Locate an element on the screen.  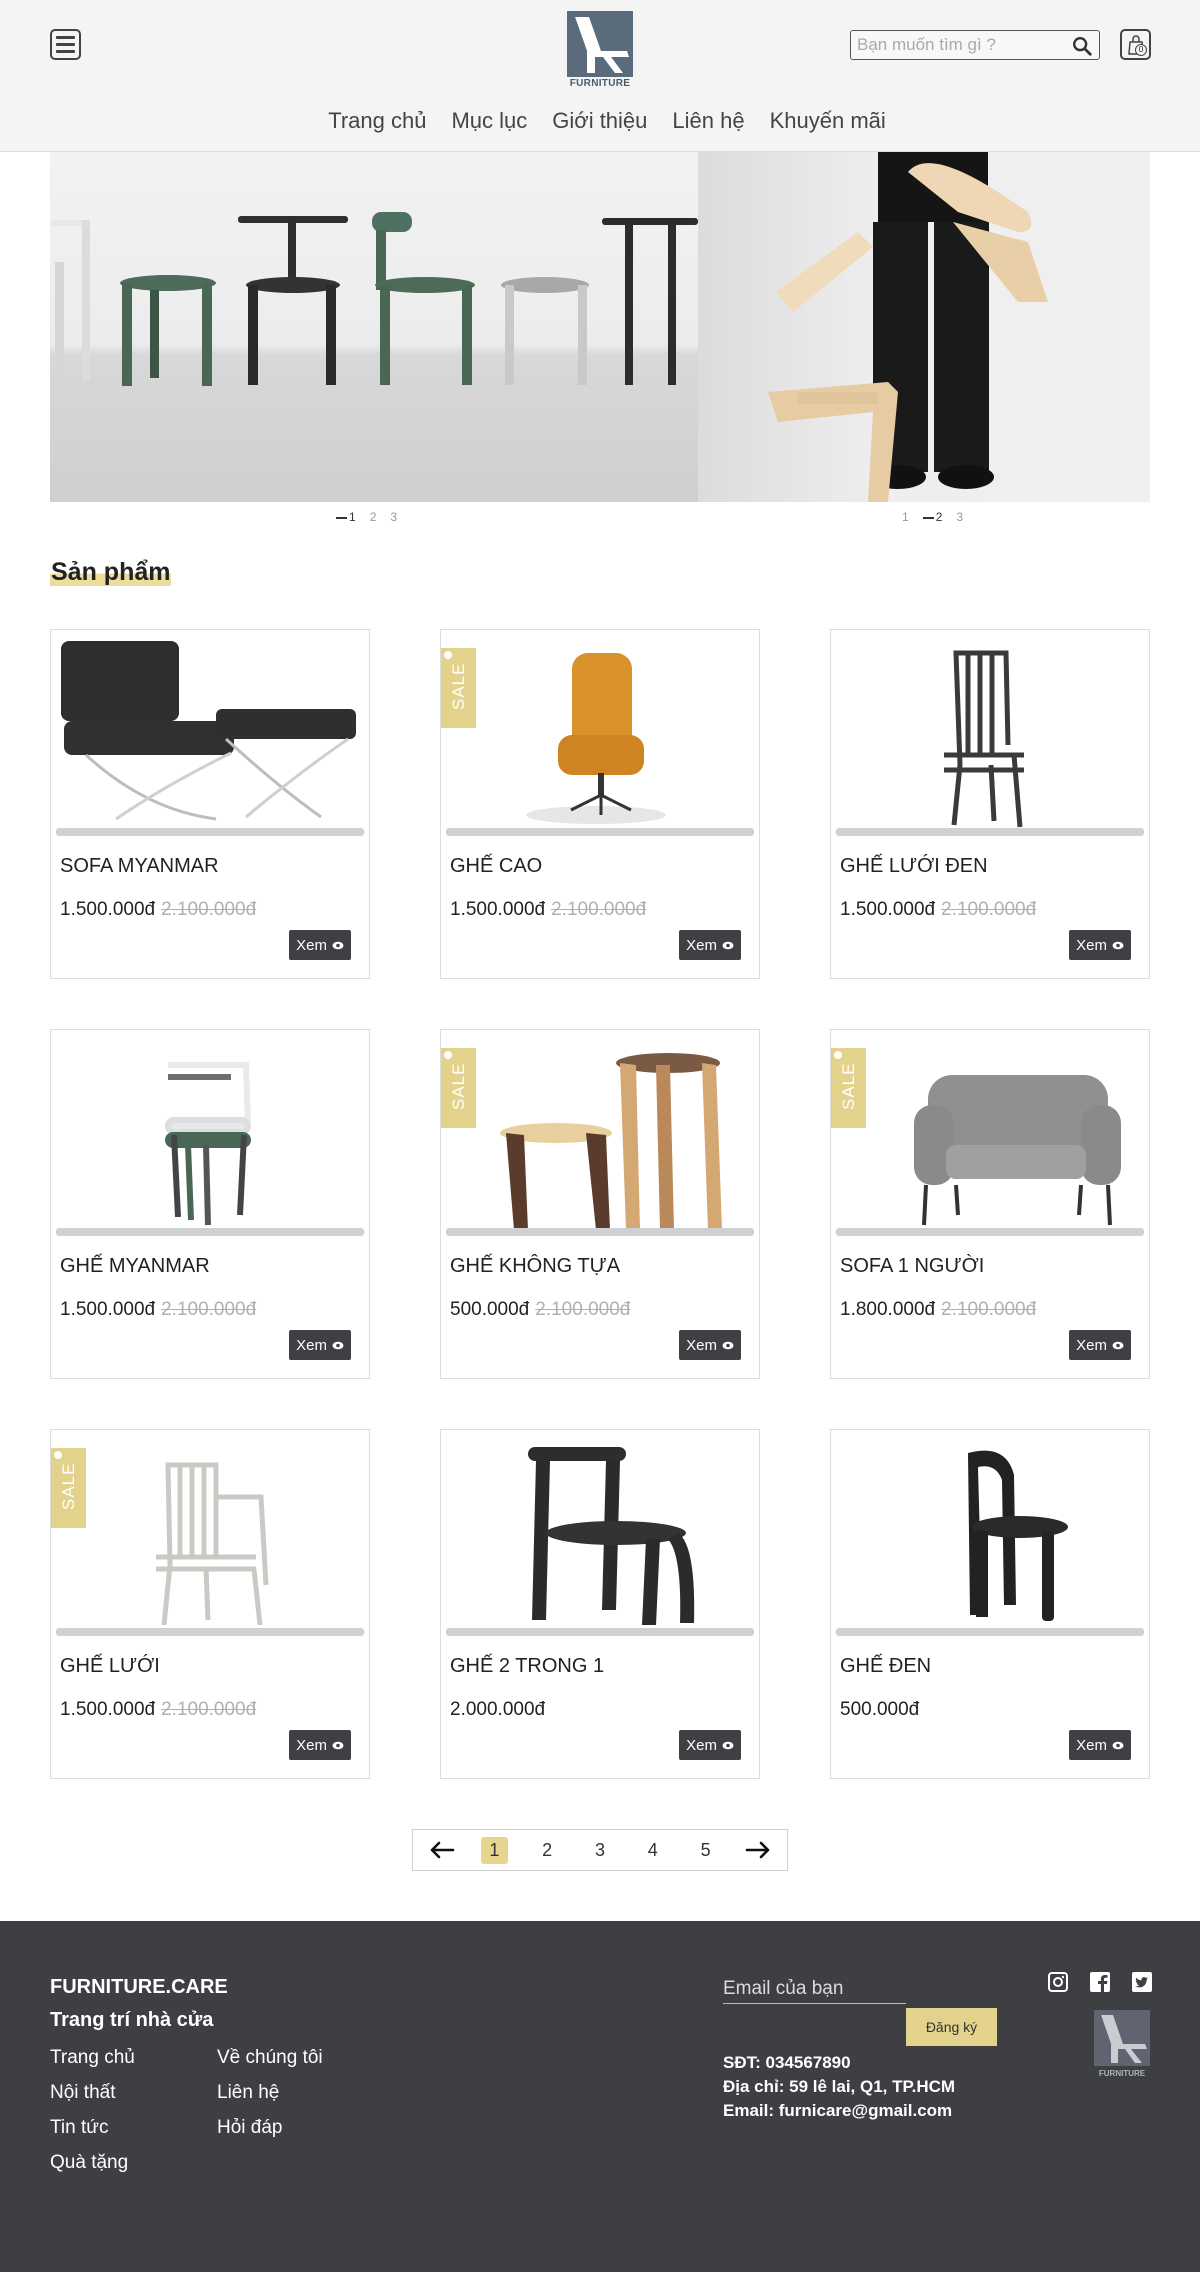
product-card: SALE SOFA 1 NGƯỜI 1.800.000đ 2.100.000đ Xem is located at coordinates (990, 1204).